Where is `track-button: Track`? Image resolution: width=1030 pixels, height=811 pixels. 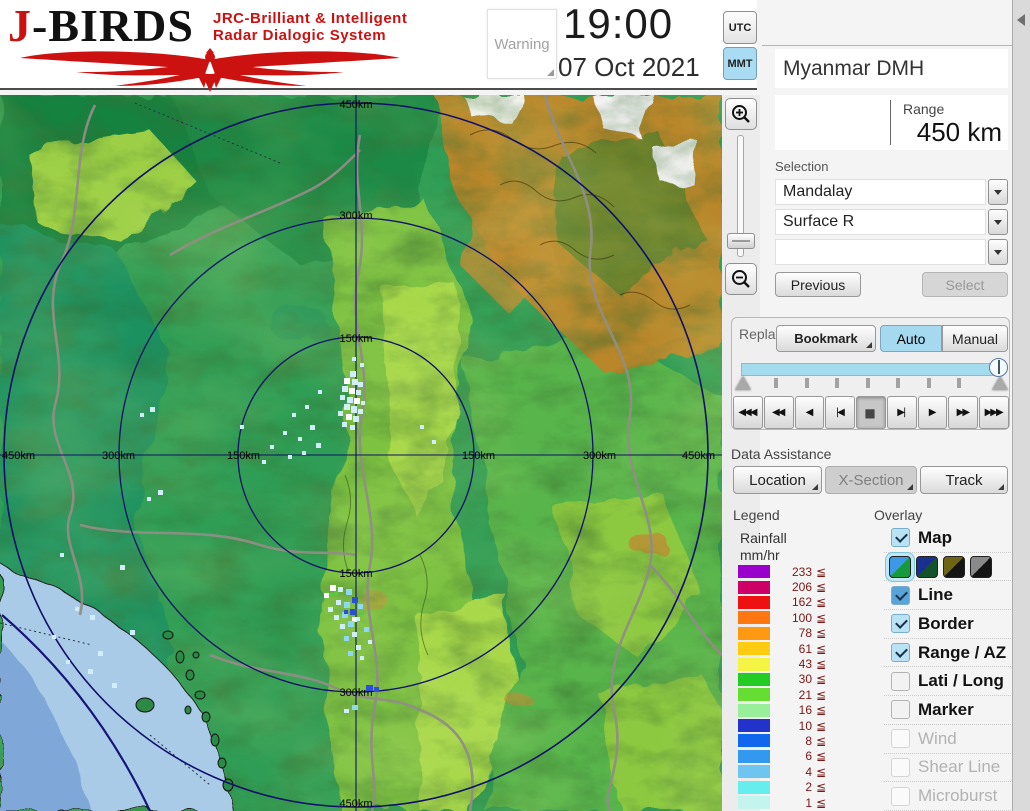 track-button: Track is located at coordinates (964, 480).